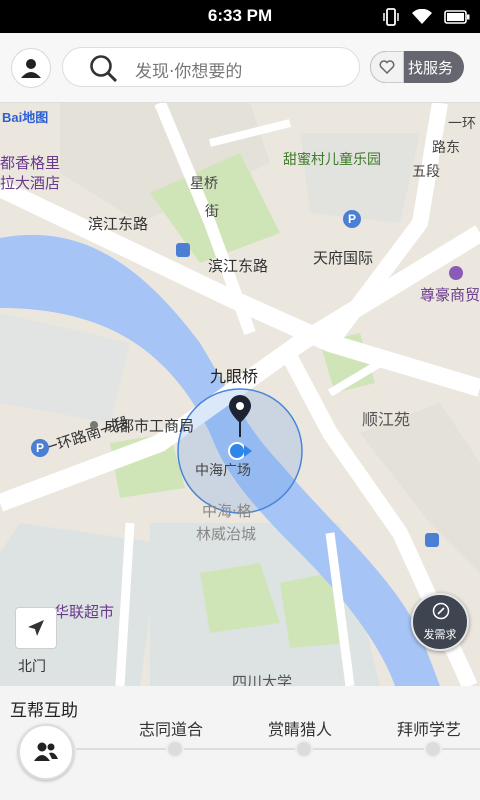 This screenshot has width=480, height=800. Describe the element at coordinates (456, 273) in the screenshot. I see `shop-icon` at that location.